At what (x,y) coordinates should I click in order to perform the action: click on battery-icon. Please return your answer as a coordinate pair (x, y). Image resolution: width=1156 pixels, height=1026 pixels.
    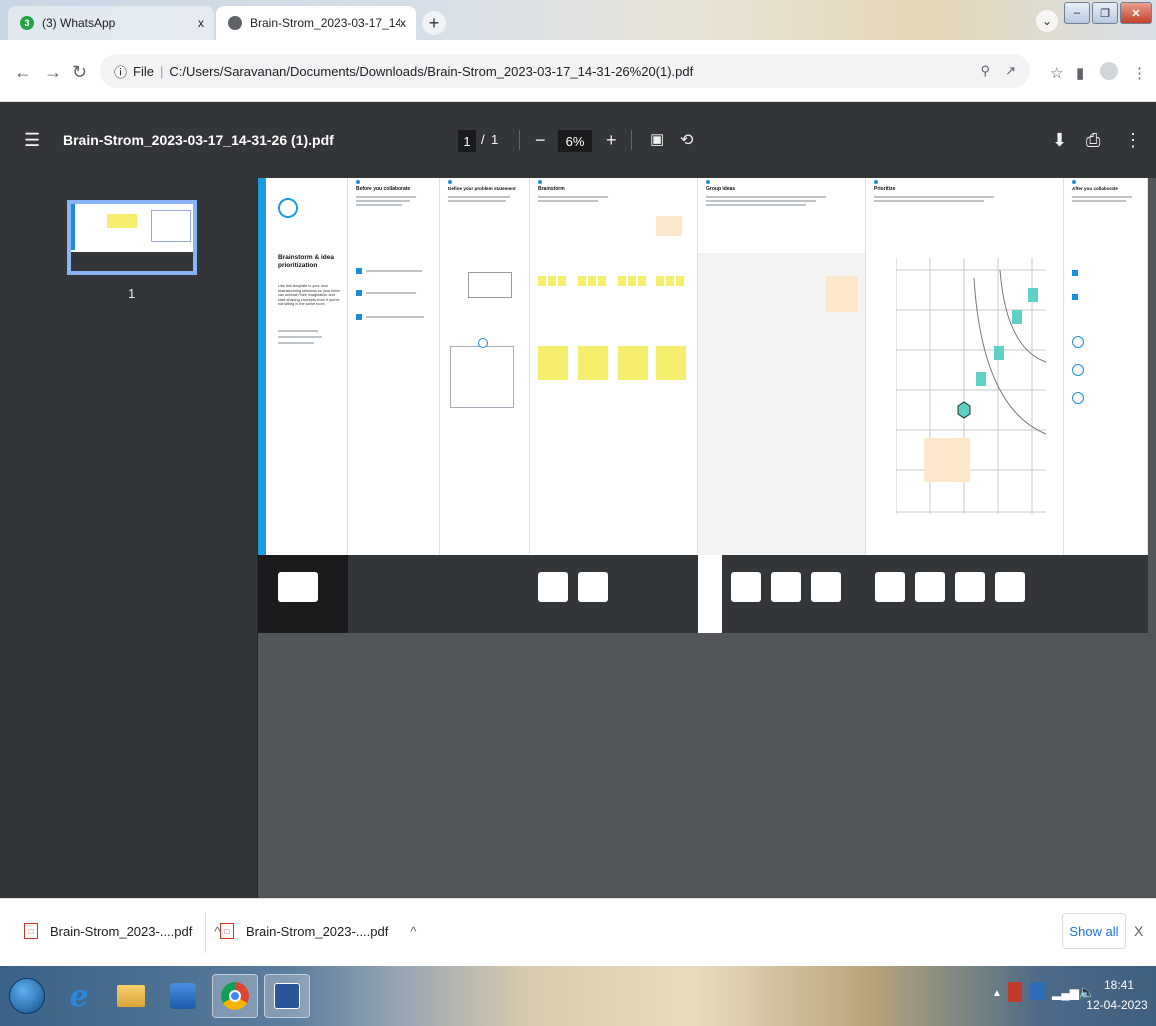
    Looking at the image, I should click on (1015, 992).